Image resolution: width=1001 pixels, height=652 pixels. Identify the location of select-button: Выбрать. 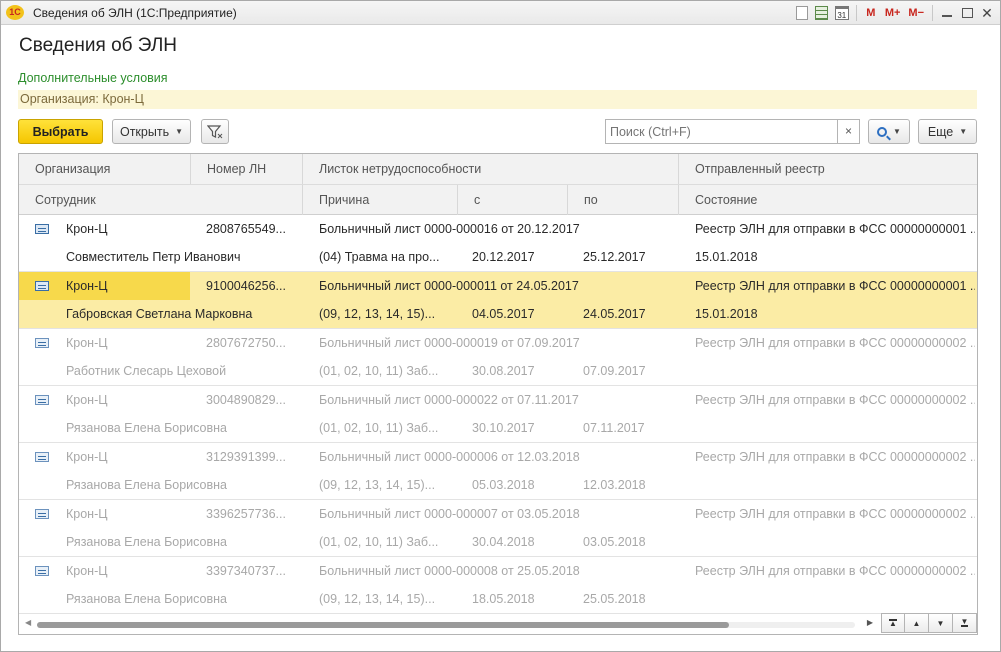
(60, 131).